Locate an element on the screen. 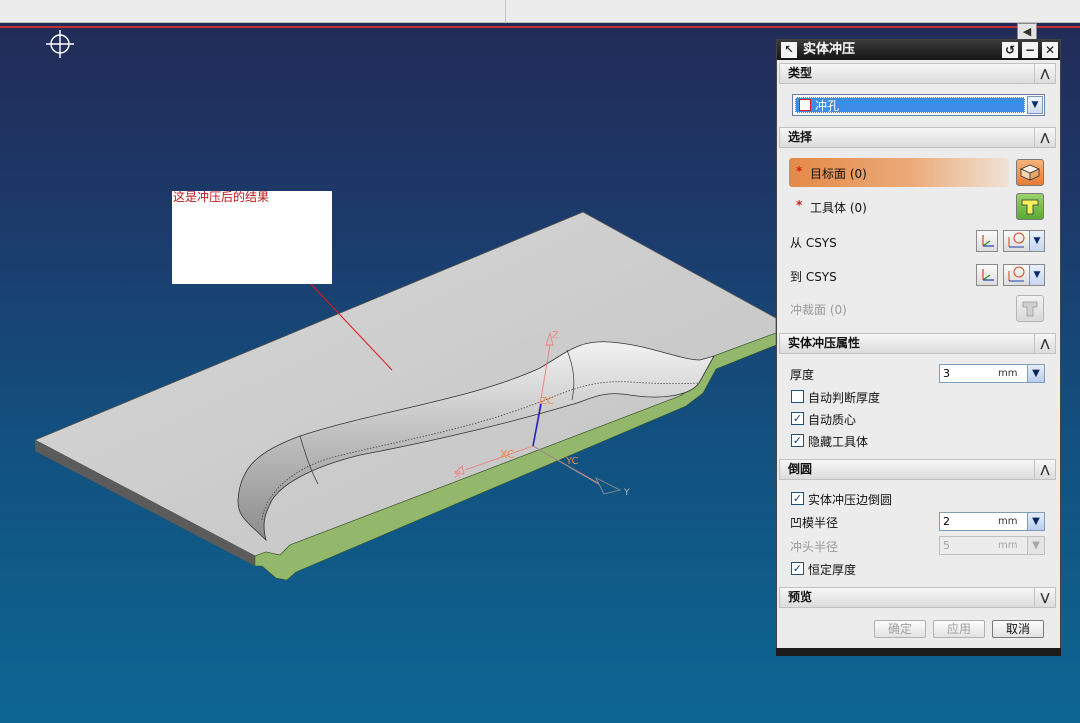 The height and width of the screenshot is (723, 1080). punch-radius-unit: mm is located at coordinates (1008, 545).